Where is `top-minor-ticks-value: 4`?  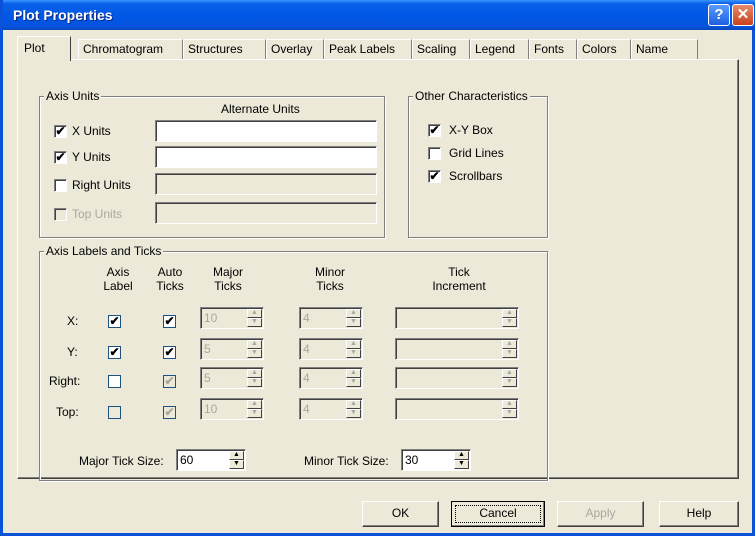 top-minor-ticks-value: 4 is located at coordinates (306, 409).